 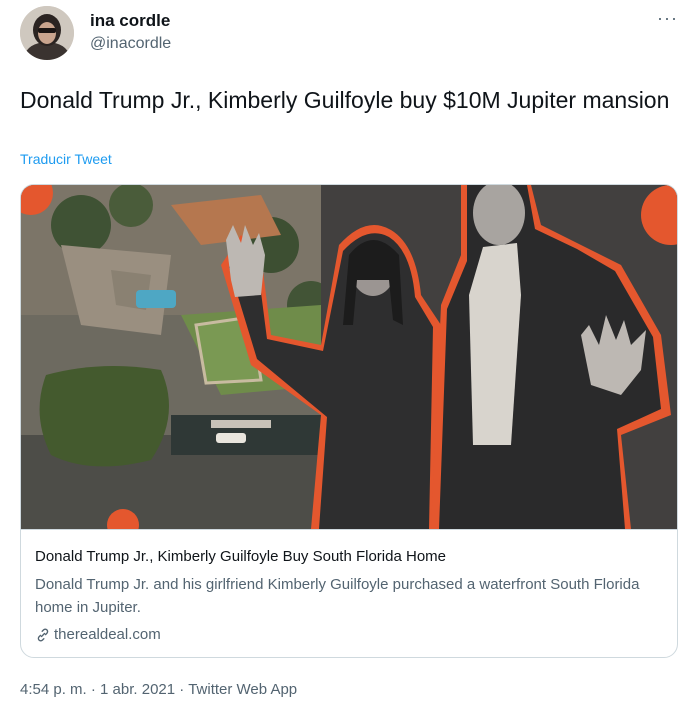 I want to click on more-icon: ···, so click(x=667, y=18).